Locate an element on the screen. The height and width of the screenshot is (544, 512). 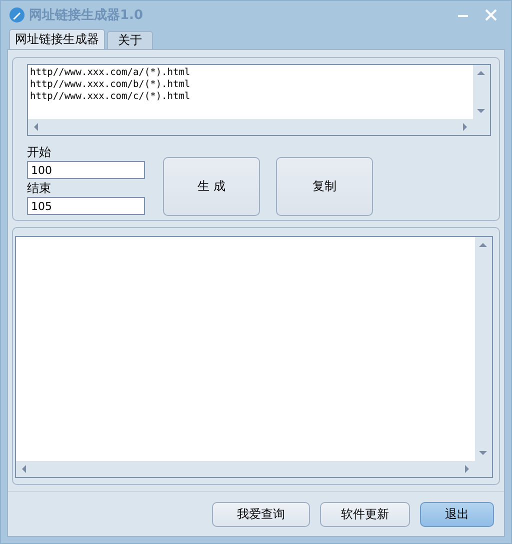
input-field: 105 is located at coordinates (86, 206).